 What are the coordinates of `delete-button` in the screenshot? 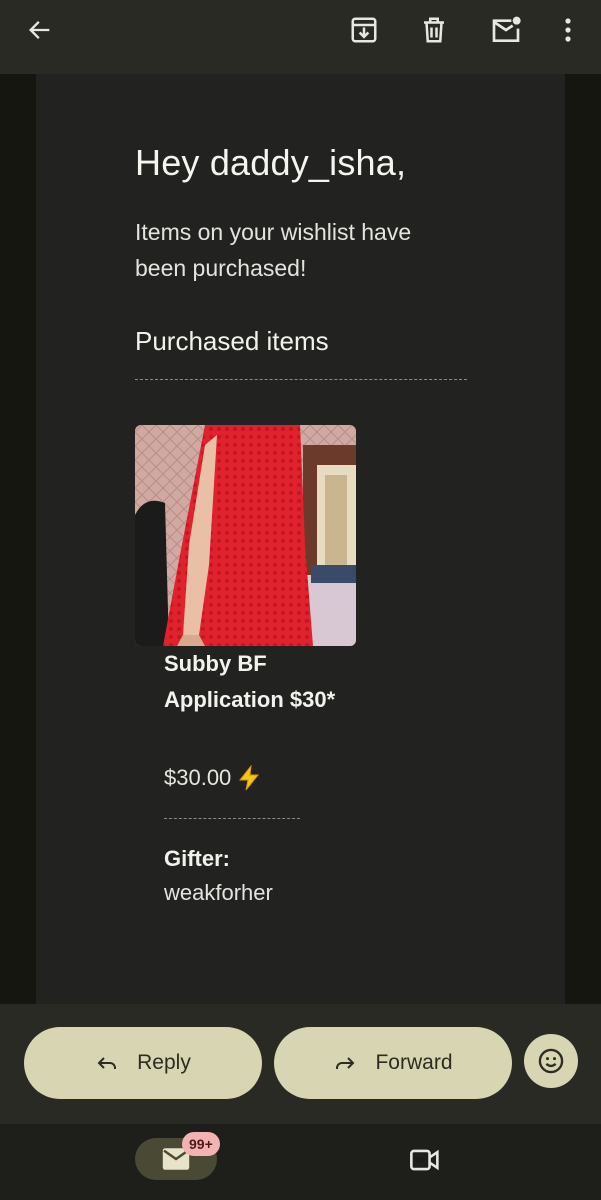 It's located at (434, 30).